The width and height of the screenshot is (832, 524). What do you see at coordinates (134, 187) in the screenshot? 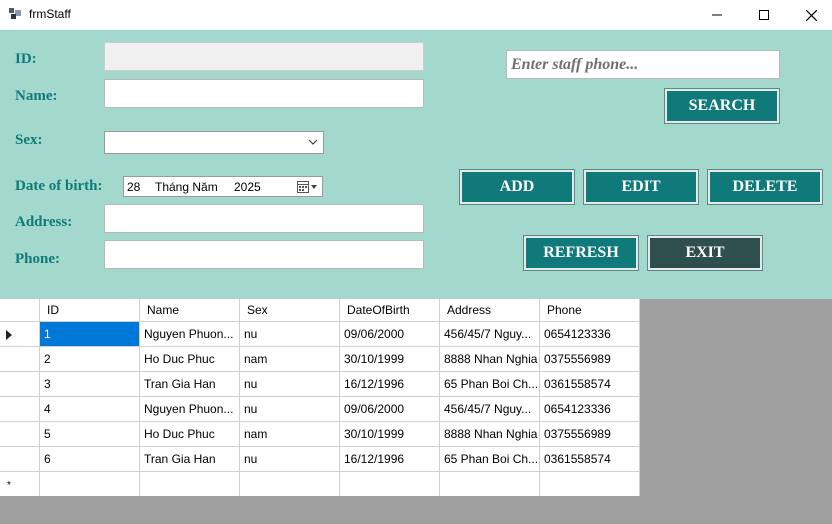
I see `dob-day: 28` at bounding box center [134, 187].